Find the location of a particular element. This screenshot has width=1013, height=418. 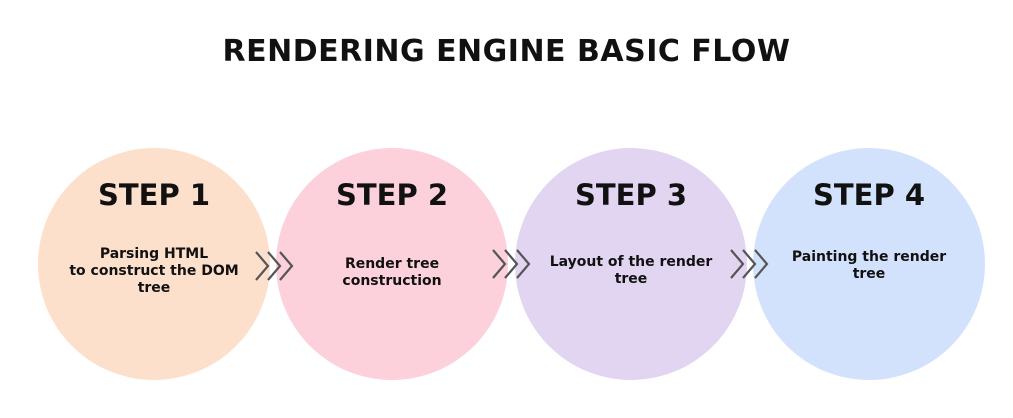

step-1-label: STEP 1 is located at coordinates (153, 195).